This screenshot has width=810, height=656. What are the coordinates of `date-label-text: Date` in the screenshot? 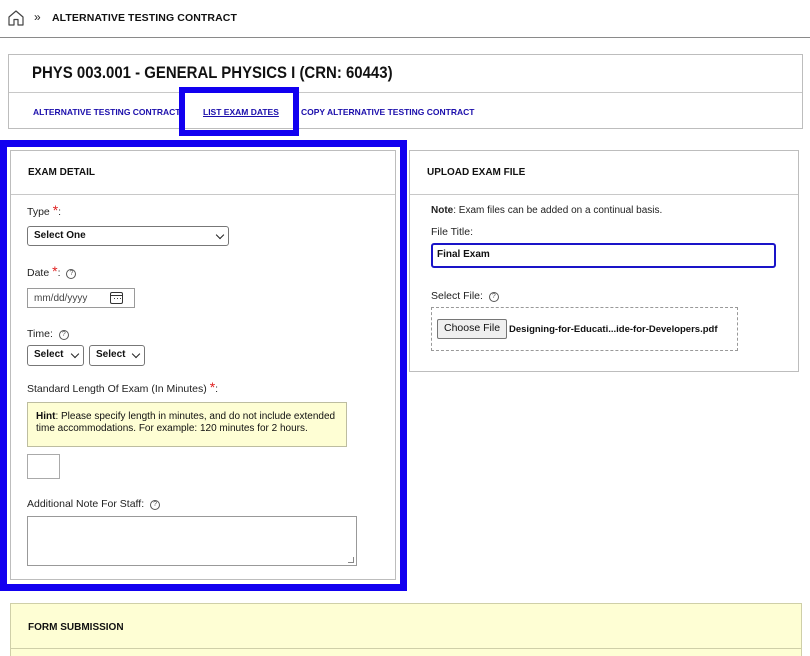 It's located at (38, 273).